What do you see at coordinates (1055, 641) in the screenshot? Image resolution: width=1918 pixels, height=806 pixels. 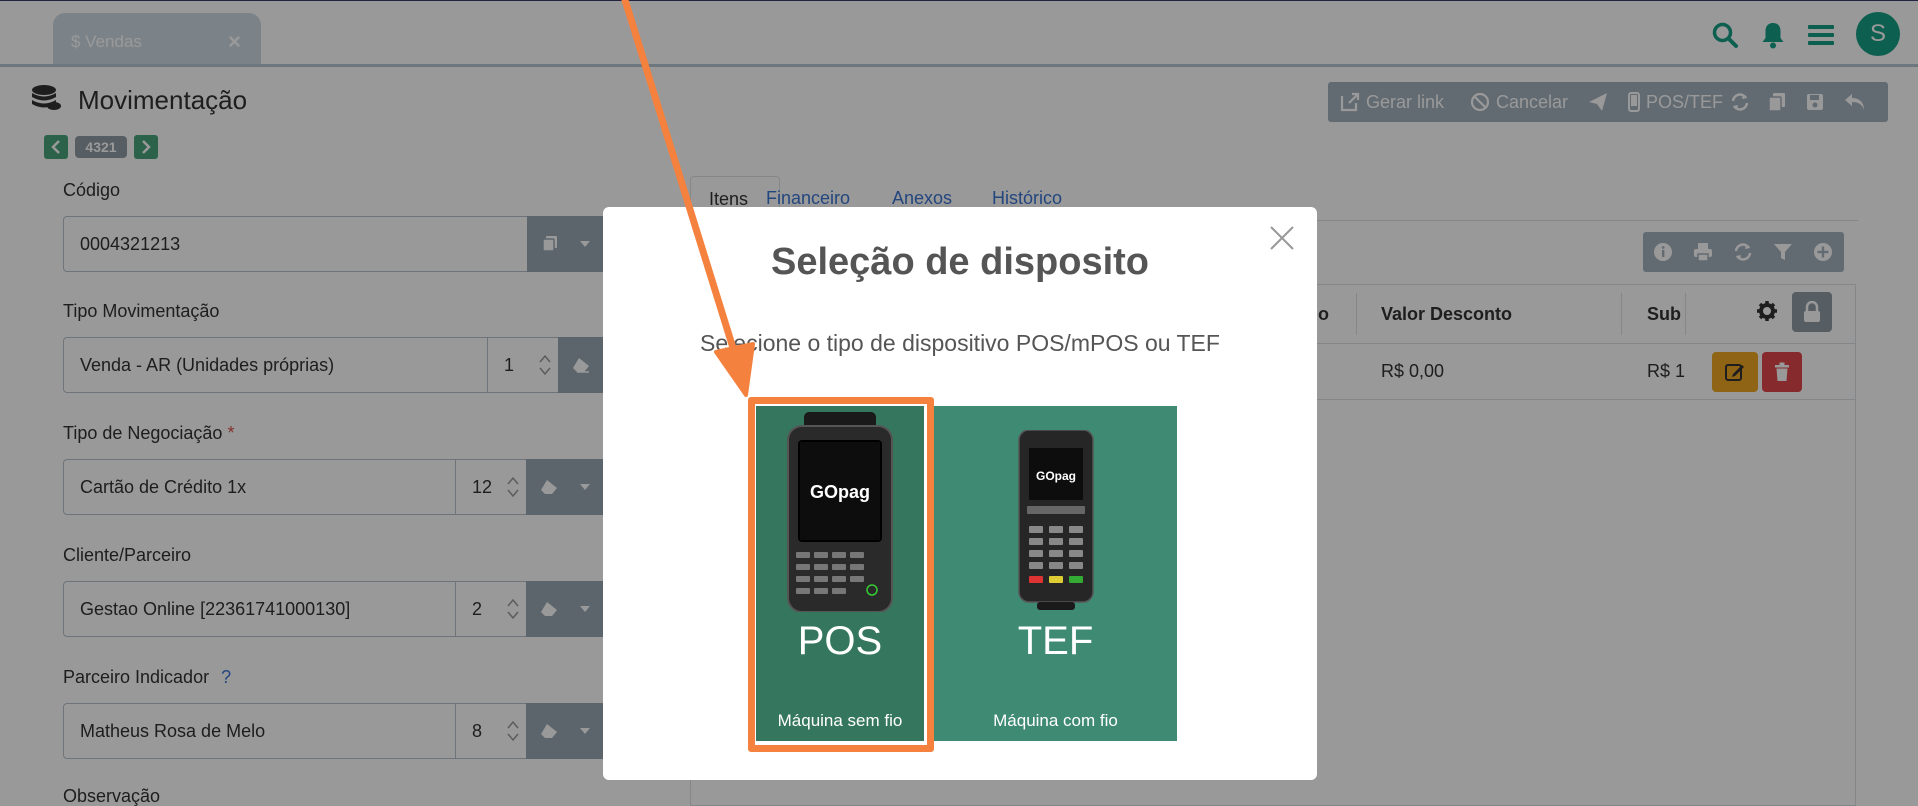 I see `tef-option-title: TEF` at bounding box center [1055, 641].